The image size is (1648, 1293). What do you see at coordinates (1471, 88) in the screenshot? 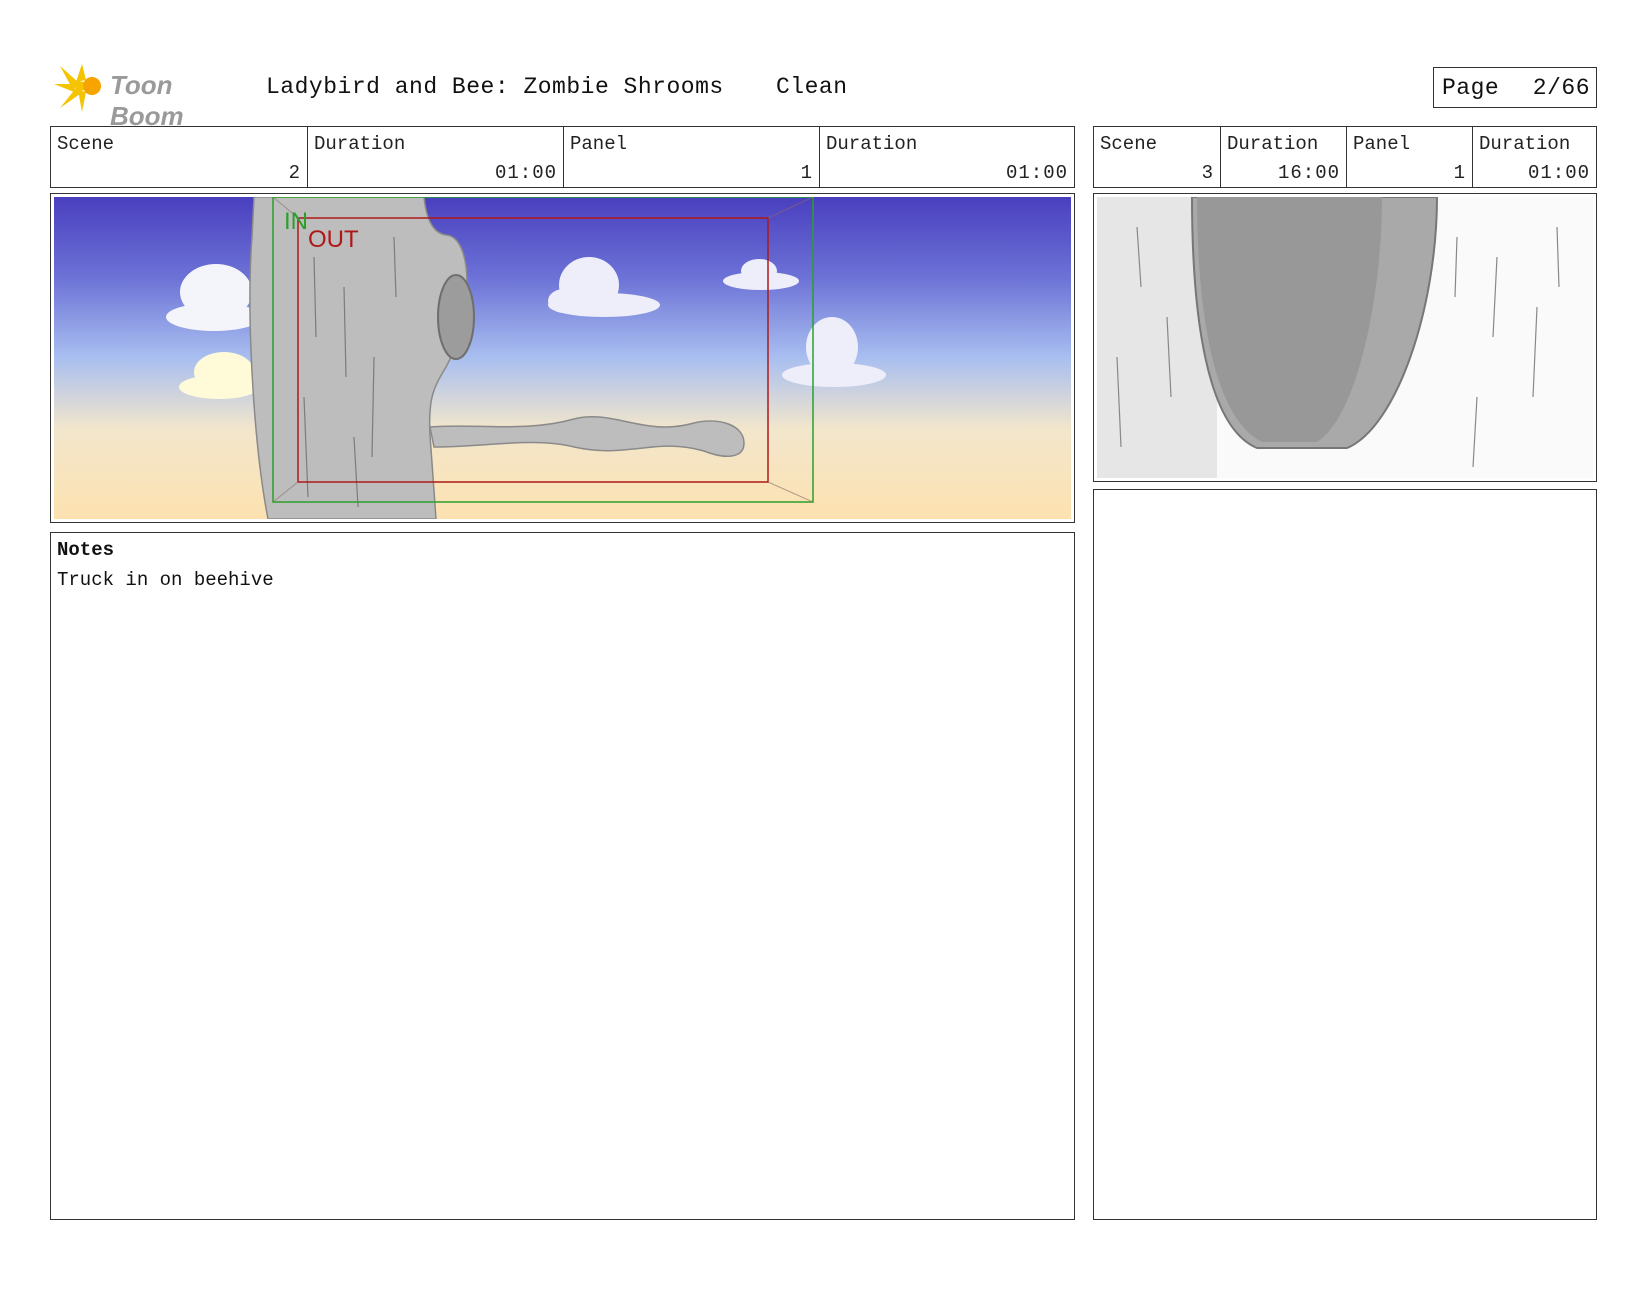
I see `page-label: Page` at bounding box center [1471, 88].